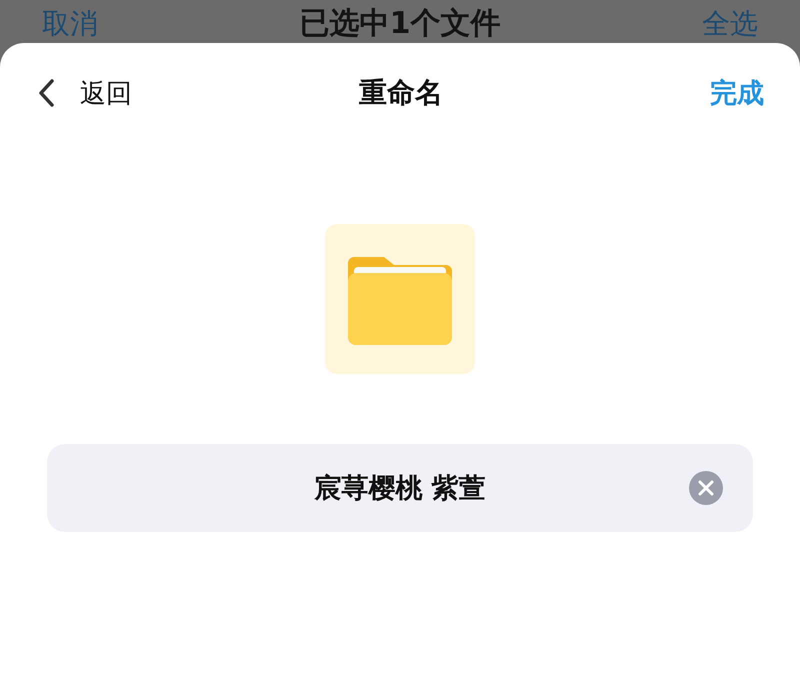 This screenshot has width=800, height=687. What do you see at coordinates (70, 24) in the screenshot?
I see `cancel-link: 取消` at bounding box center [70, 24].